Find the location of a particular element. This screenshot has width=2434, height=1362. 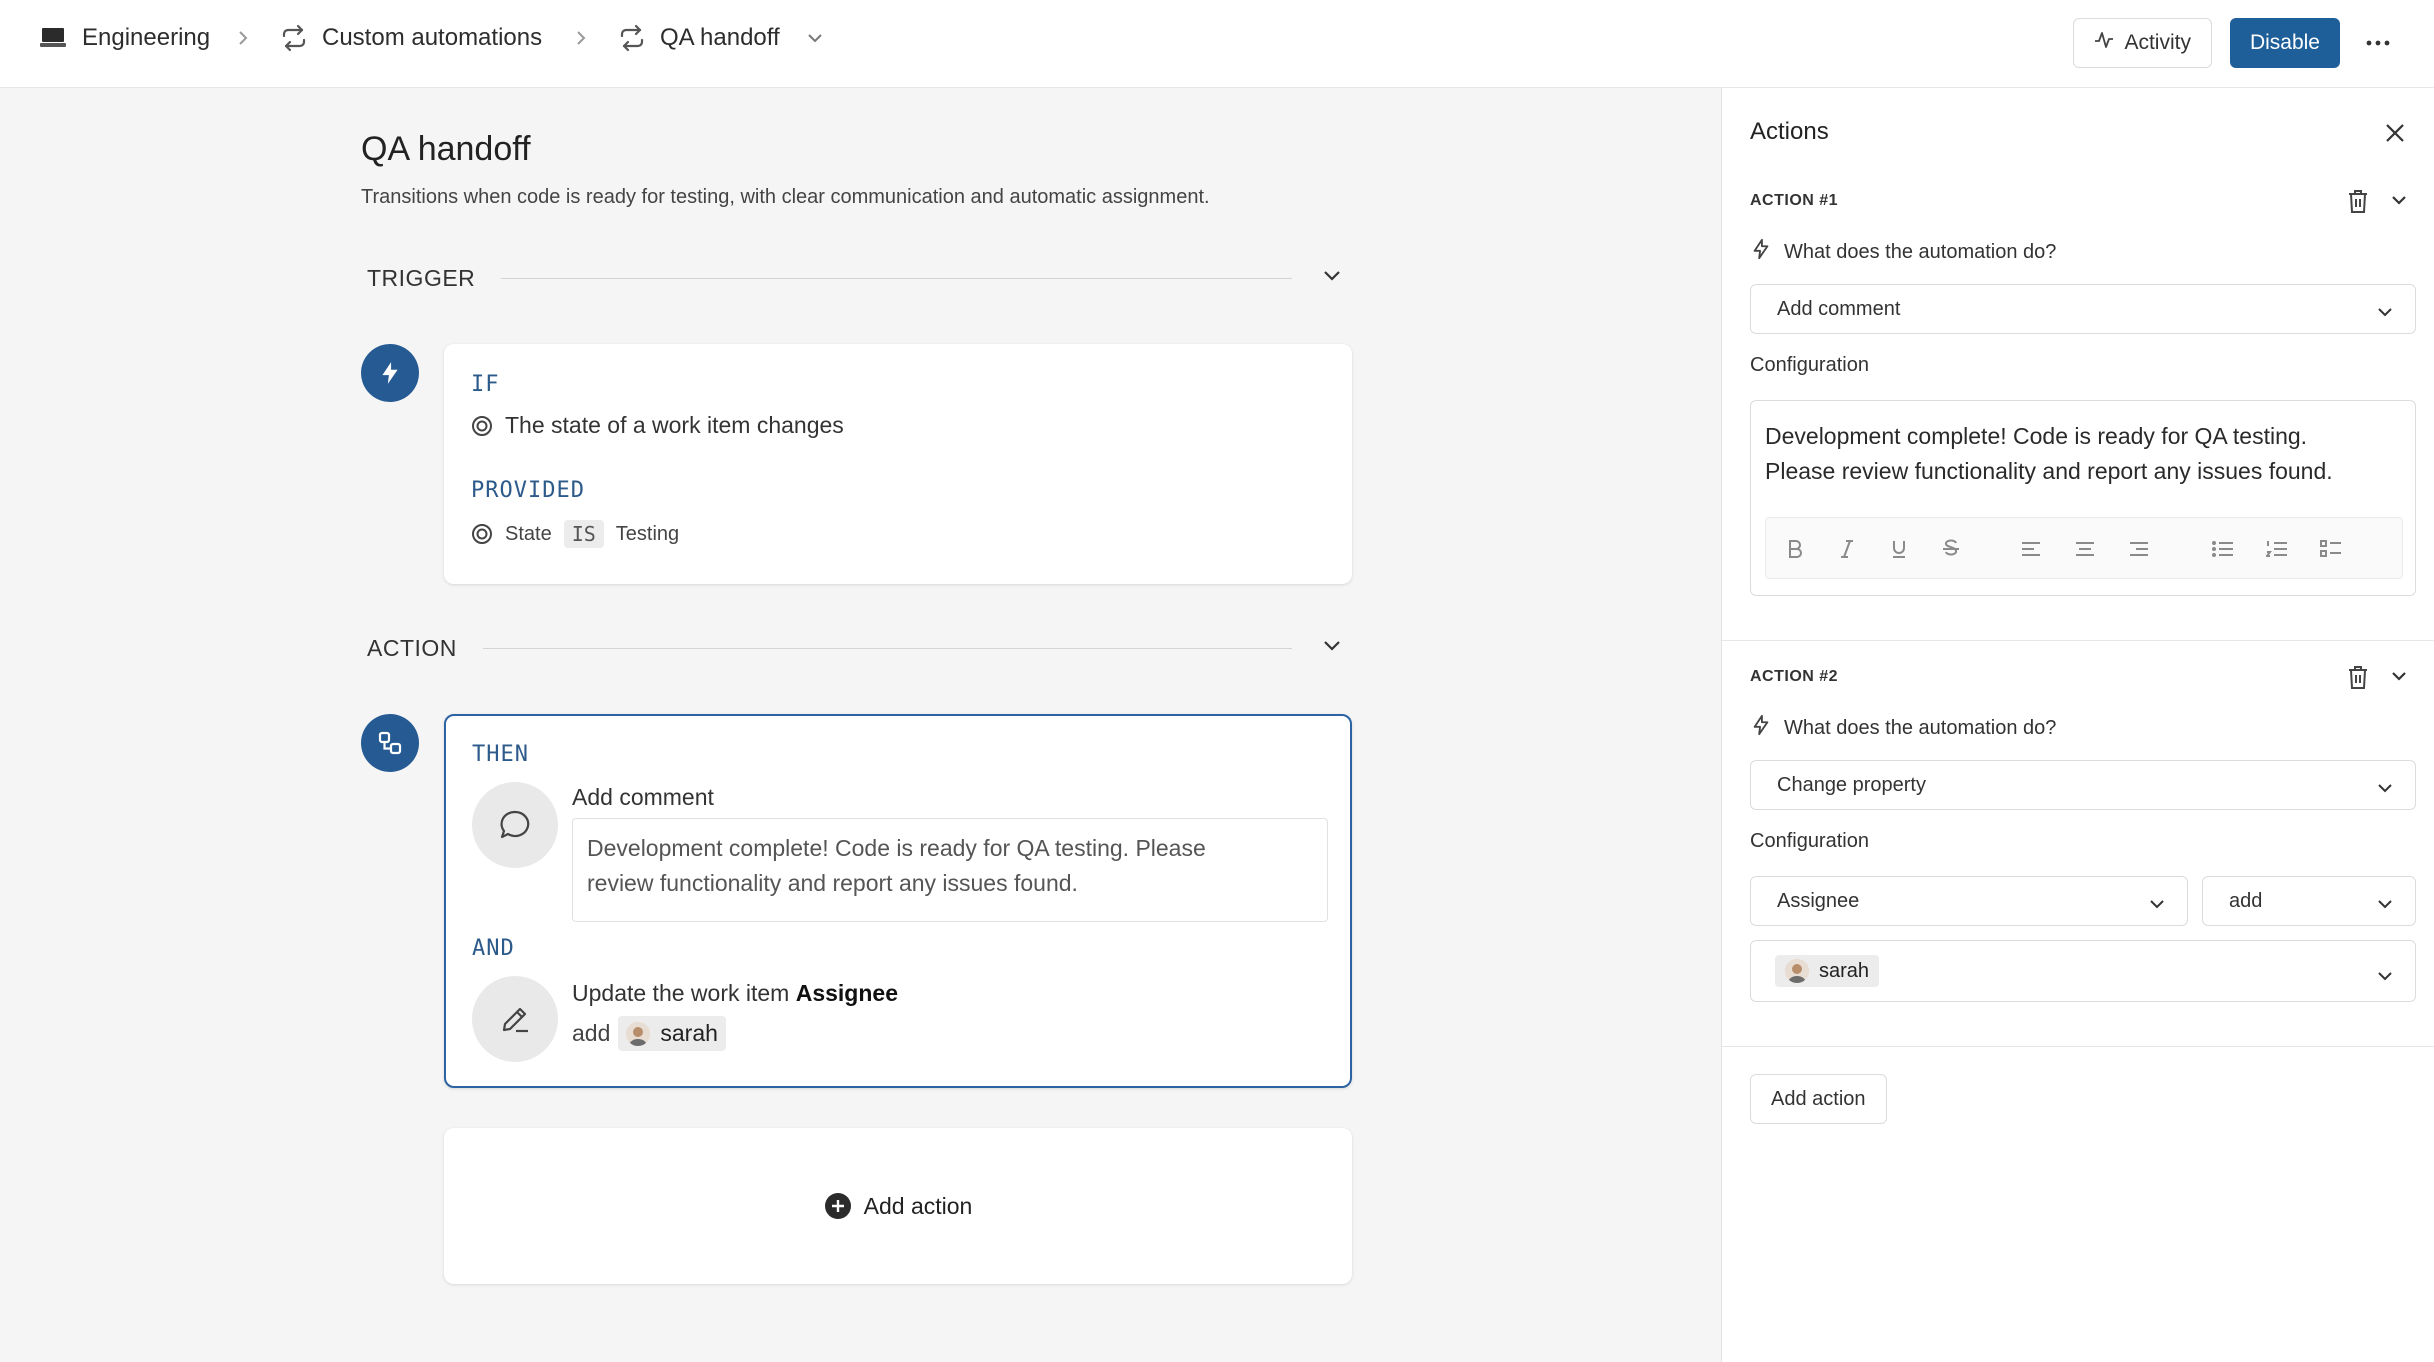

underline-icon is located at coordinates (1899, 549).